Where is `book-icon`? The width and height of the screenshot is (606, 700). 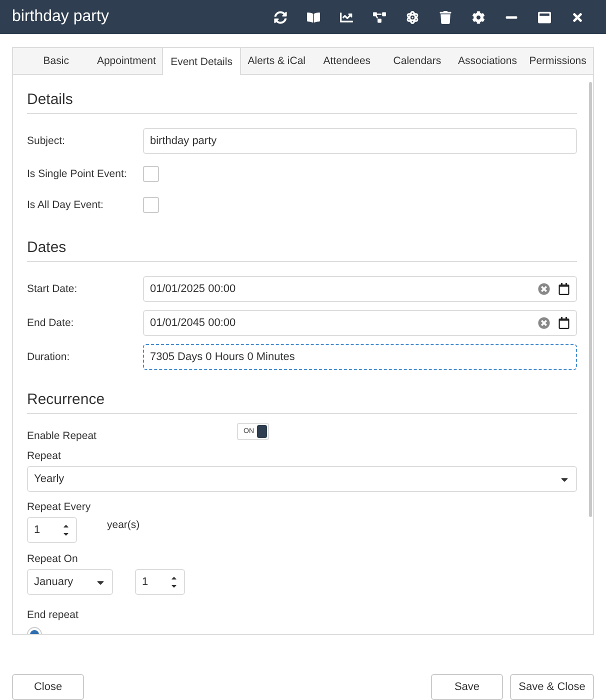 book-icon is located at coordinates (313, 17).